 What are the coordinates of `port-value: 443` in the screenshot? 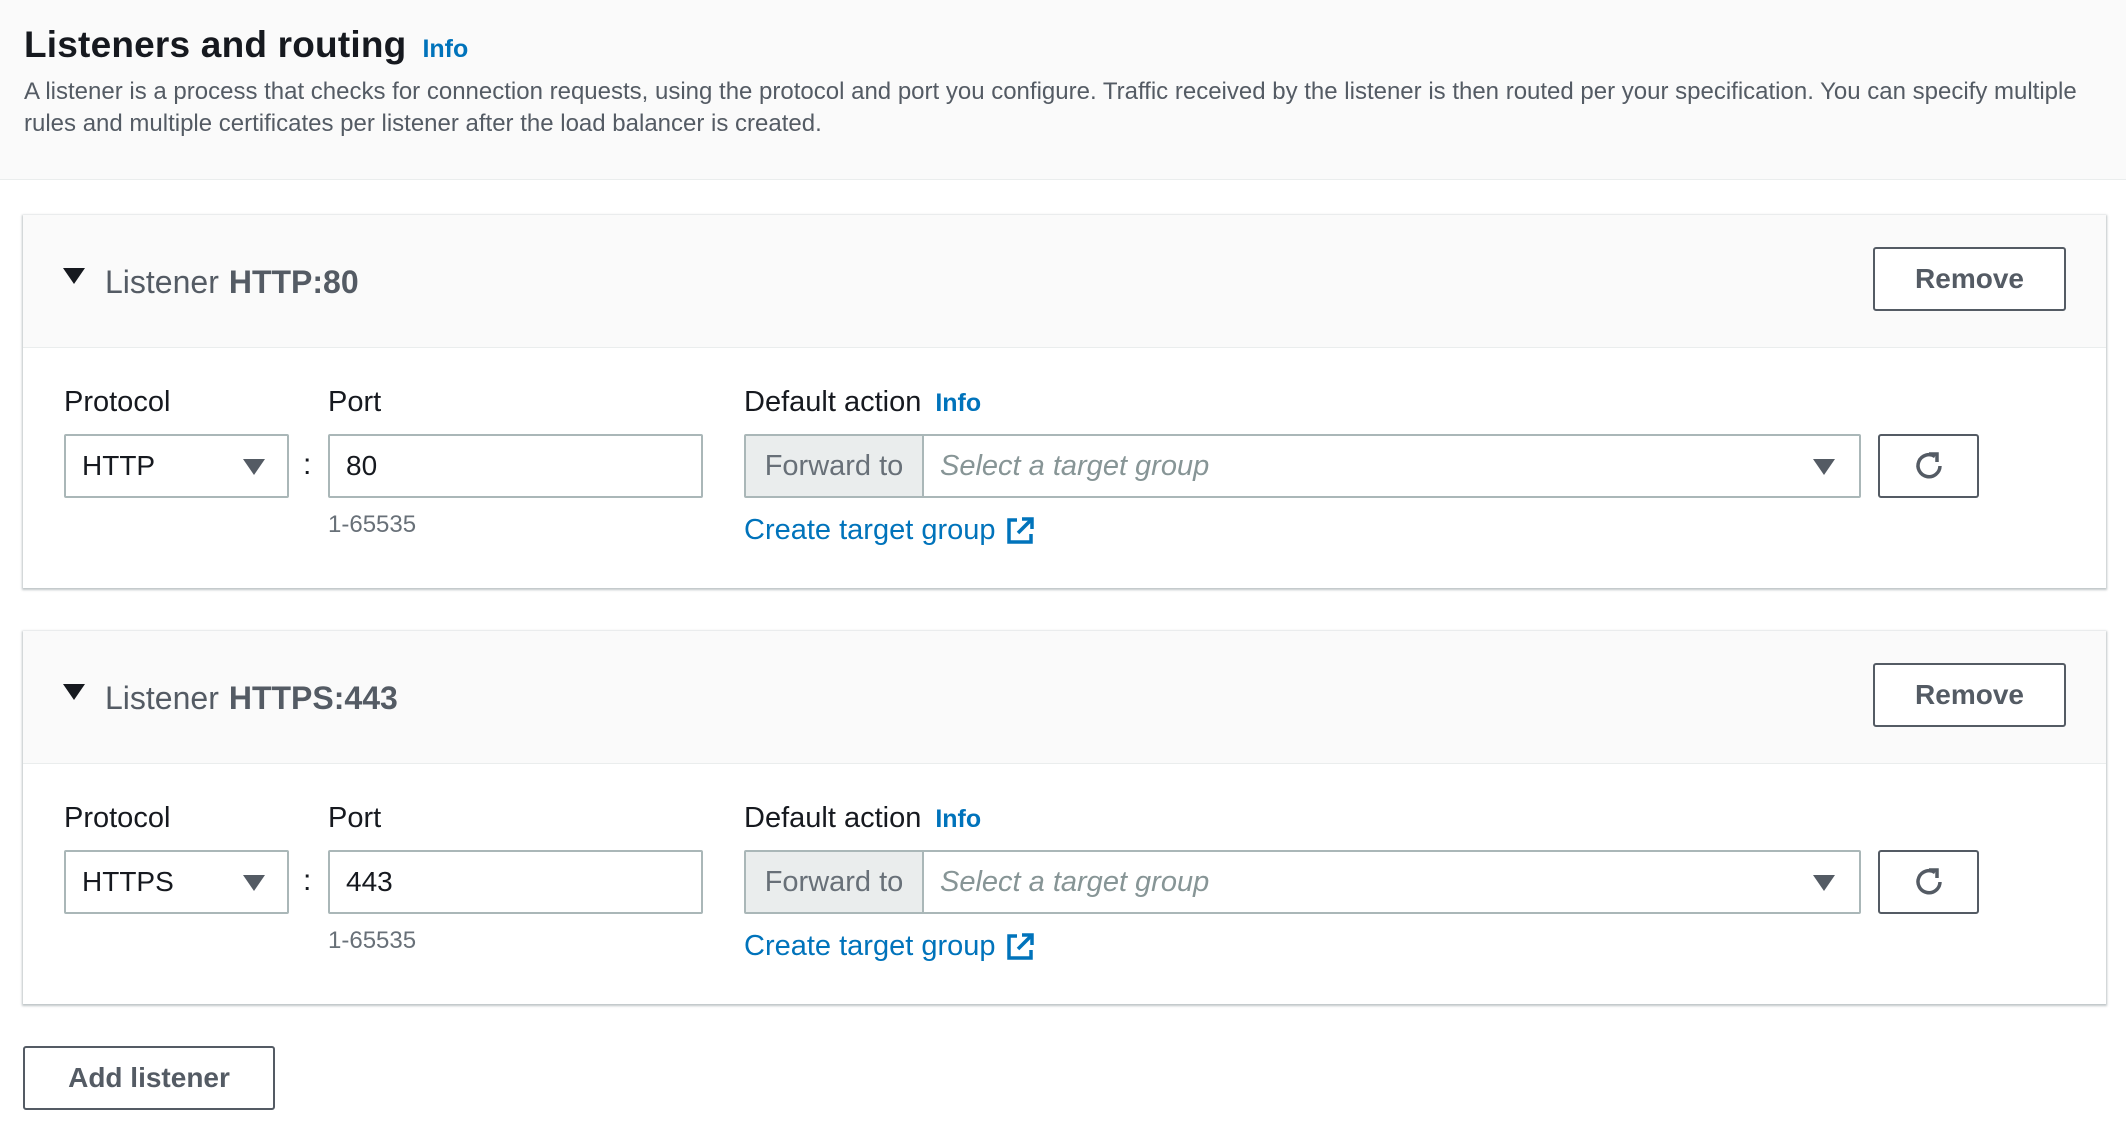 It's located at (369, 881).